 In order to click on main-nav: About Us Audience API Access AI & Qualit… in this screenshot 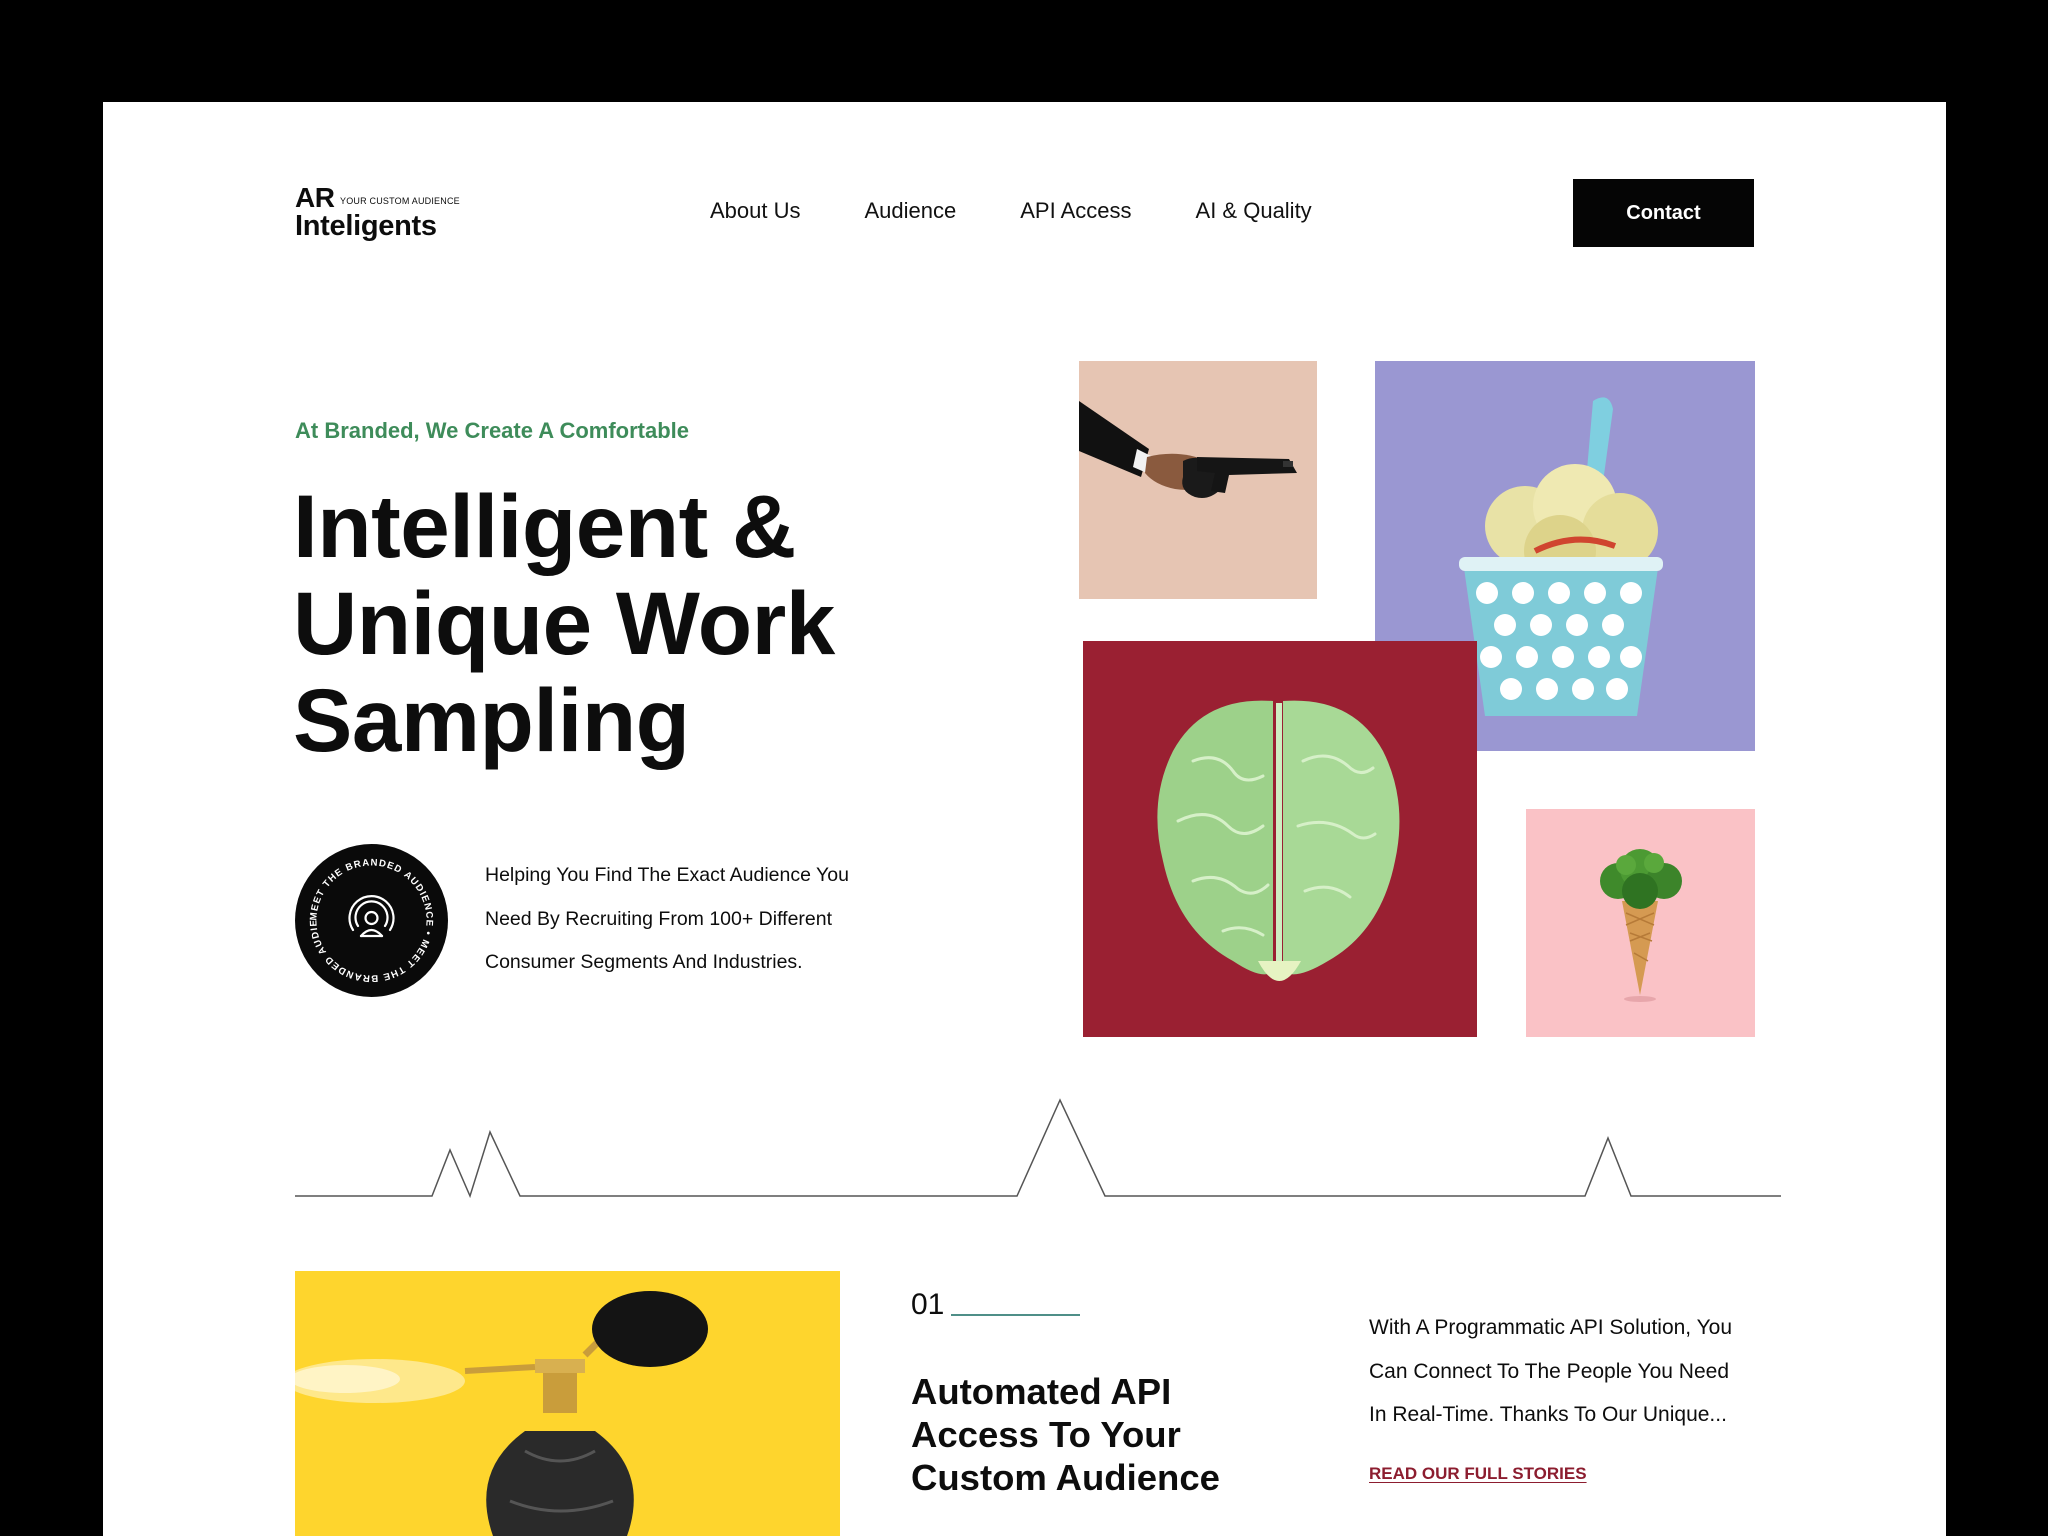, I will do `click(1043, 211)`.